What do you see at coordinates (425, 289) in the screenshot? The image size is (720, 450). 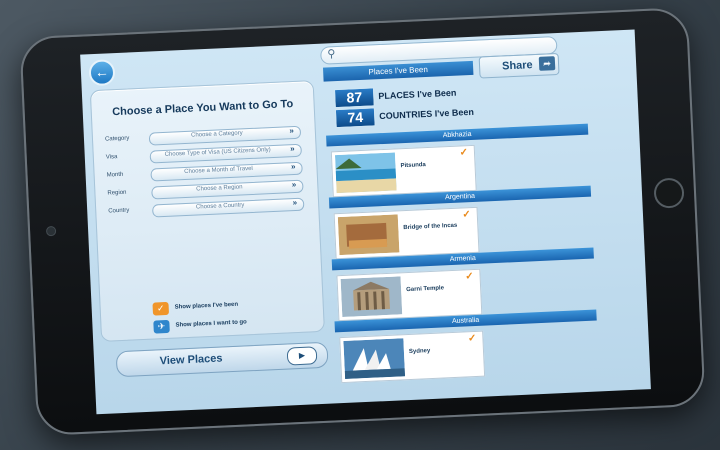 I see `place-name: Garni Temple` at bounding box center [425, 289].